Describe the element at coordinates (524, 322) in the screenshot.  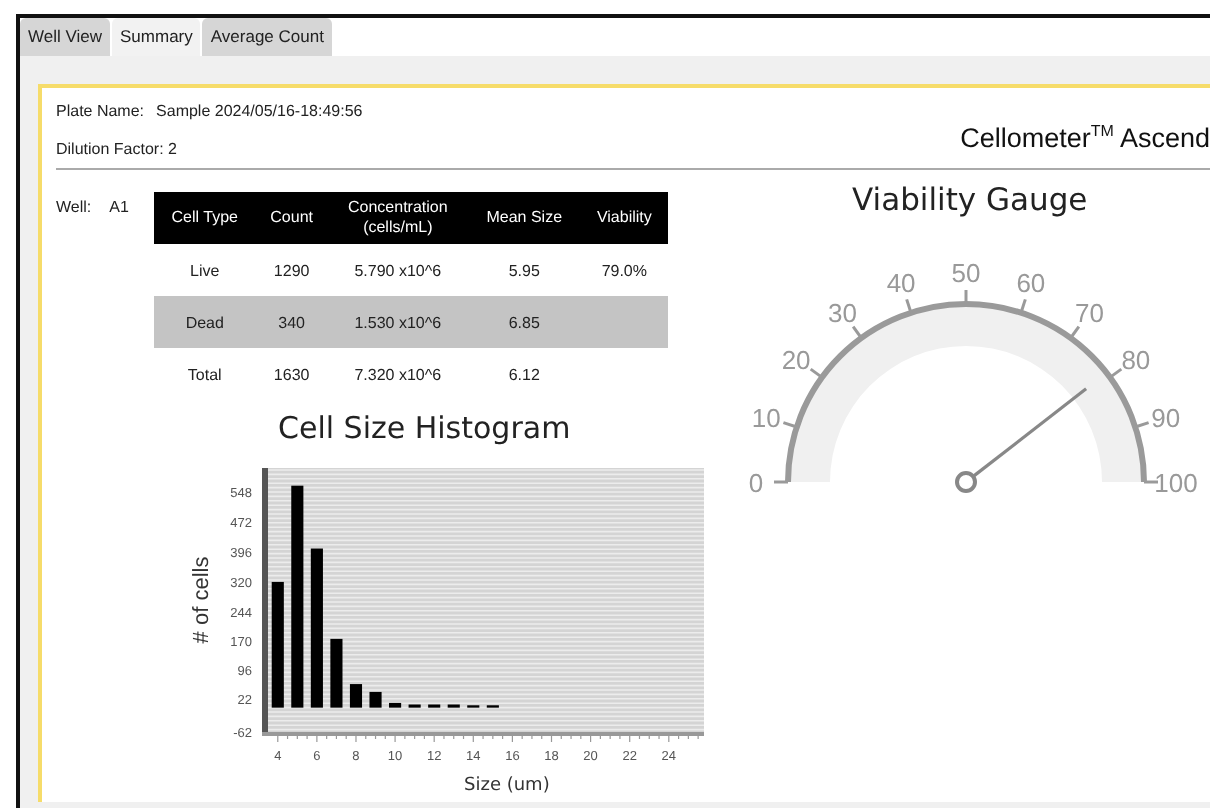
I see `table-cell: 6.85` at that location.